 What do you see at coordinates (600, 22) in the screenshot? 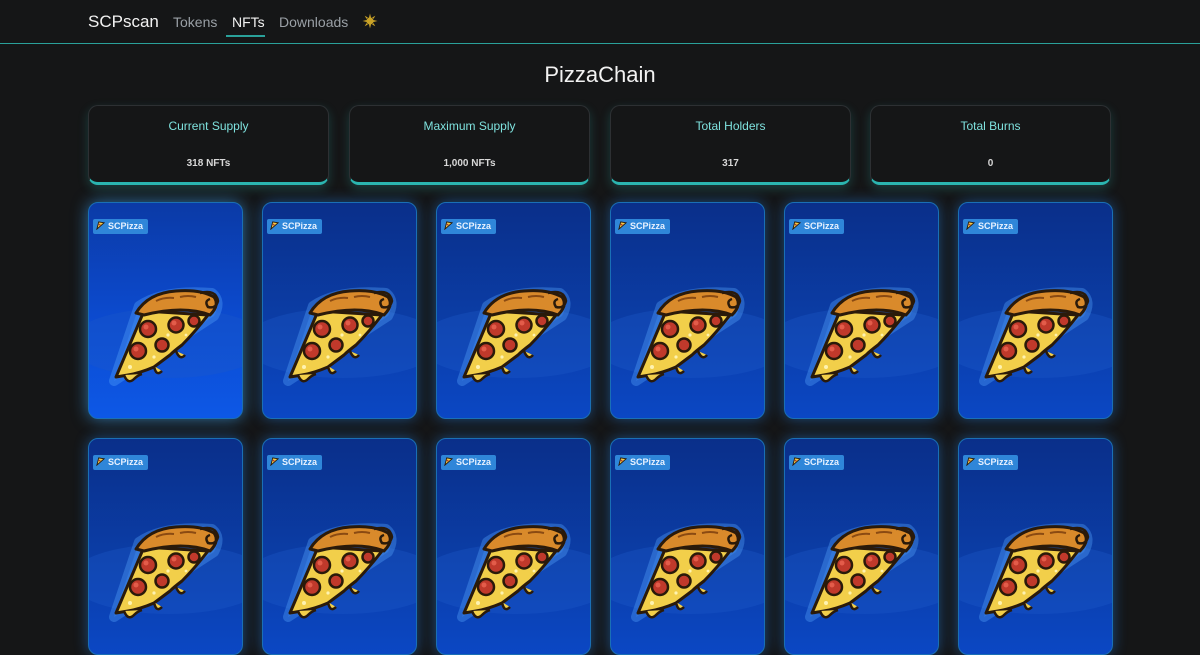
I see `navbar: SCPscan Tokens NFTs Downloads` at bounding box center [600, 22].